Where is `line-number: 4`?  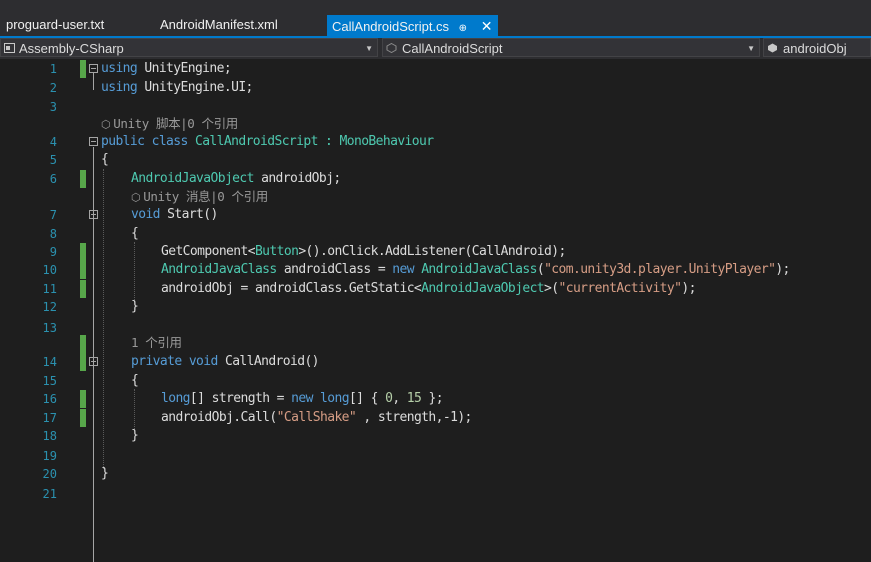
line-number: 4 is located at coordinates (53, 142).